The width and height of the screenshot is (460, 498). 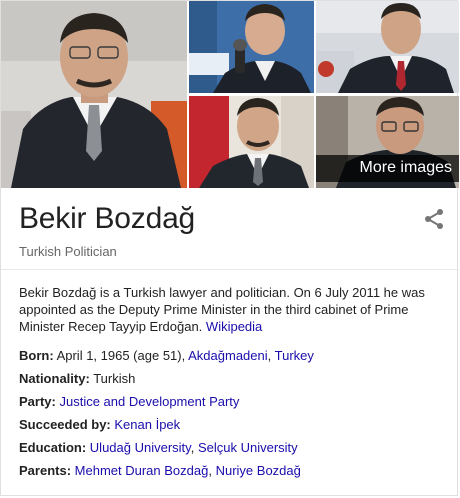 What do you see at coordinates (65, 424) in the screenshot?
I see `fact-label: Succeeded by:` at bounding box center [65, 424].